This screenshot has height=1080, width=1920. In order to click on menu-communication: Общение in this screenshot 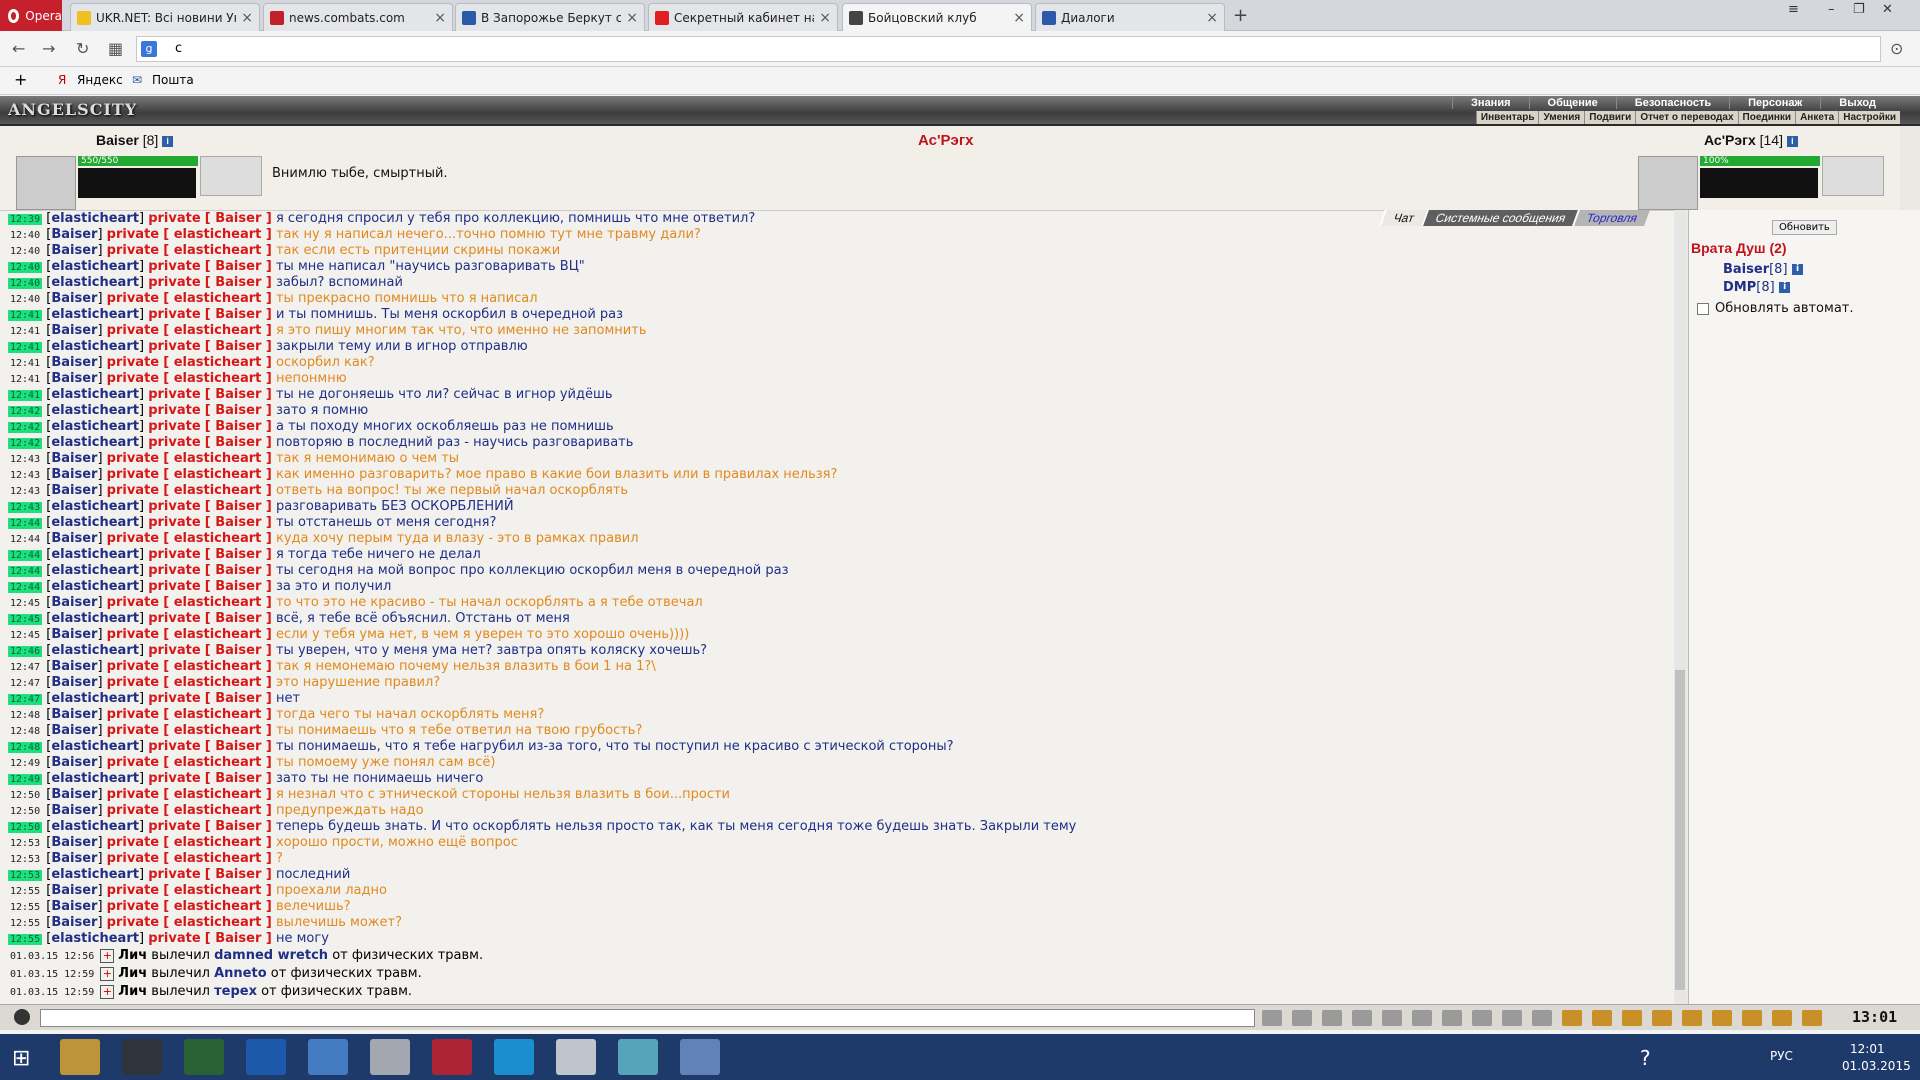, I will do `click(1572, 103)`.